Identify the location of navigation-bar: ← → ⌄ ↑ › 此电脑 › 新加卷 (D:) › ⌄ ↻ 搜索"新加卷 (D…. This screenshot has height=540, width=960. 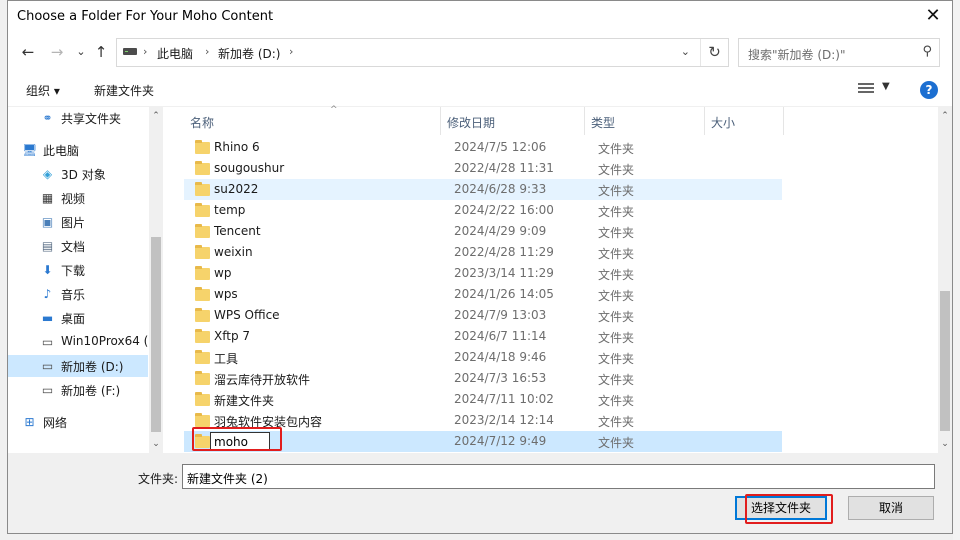
(480, 52).